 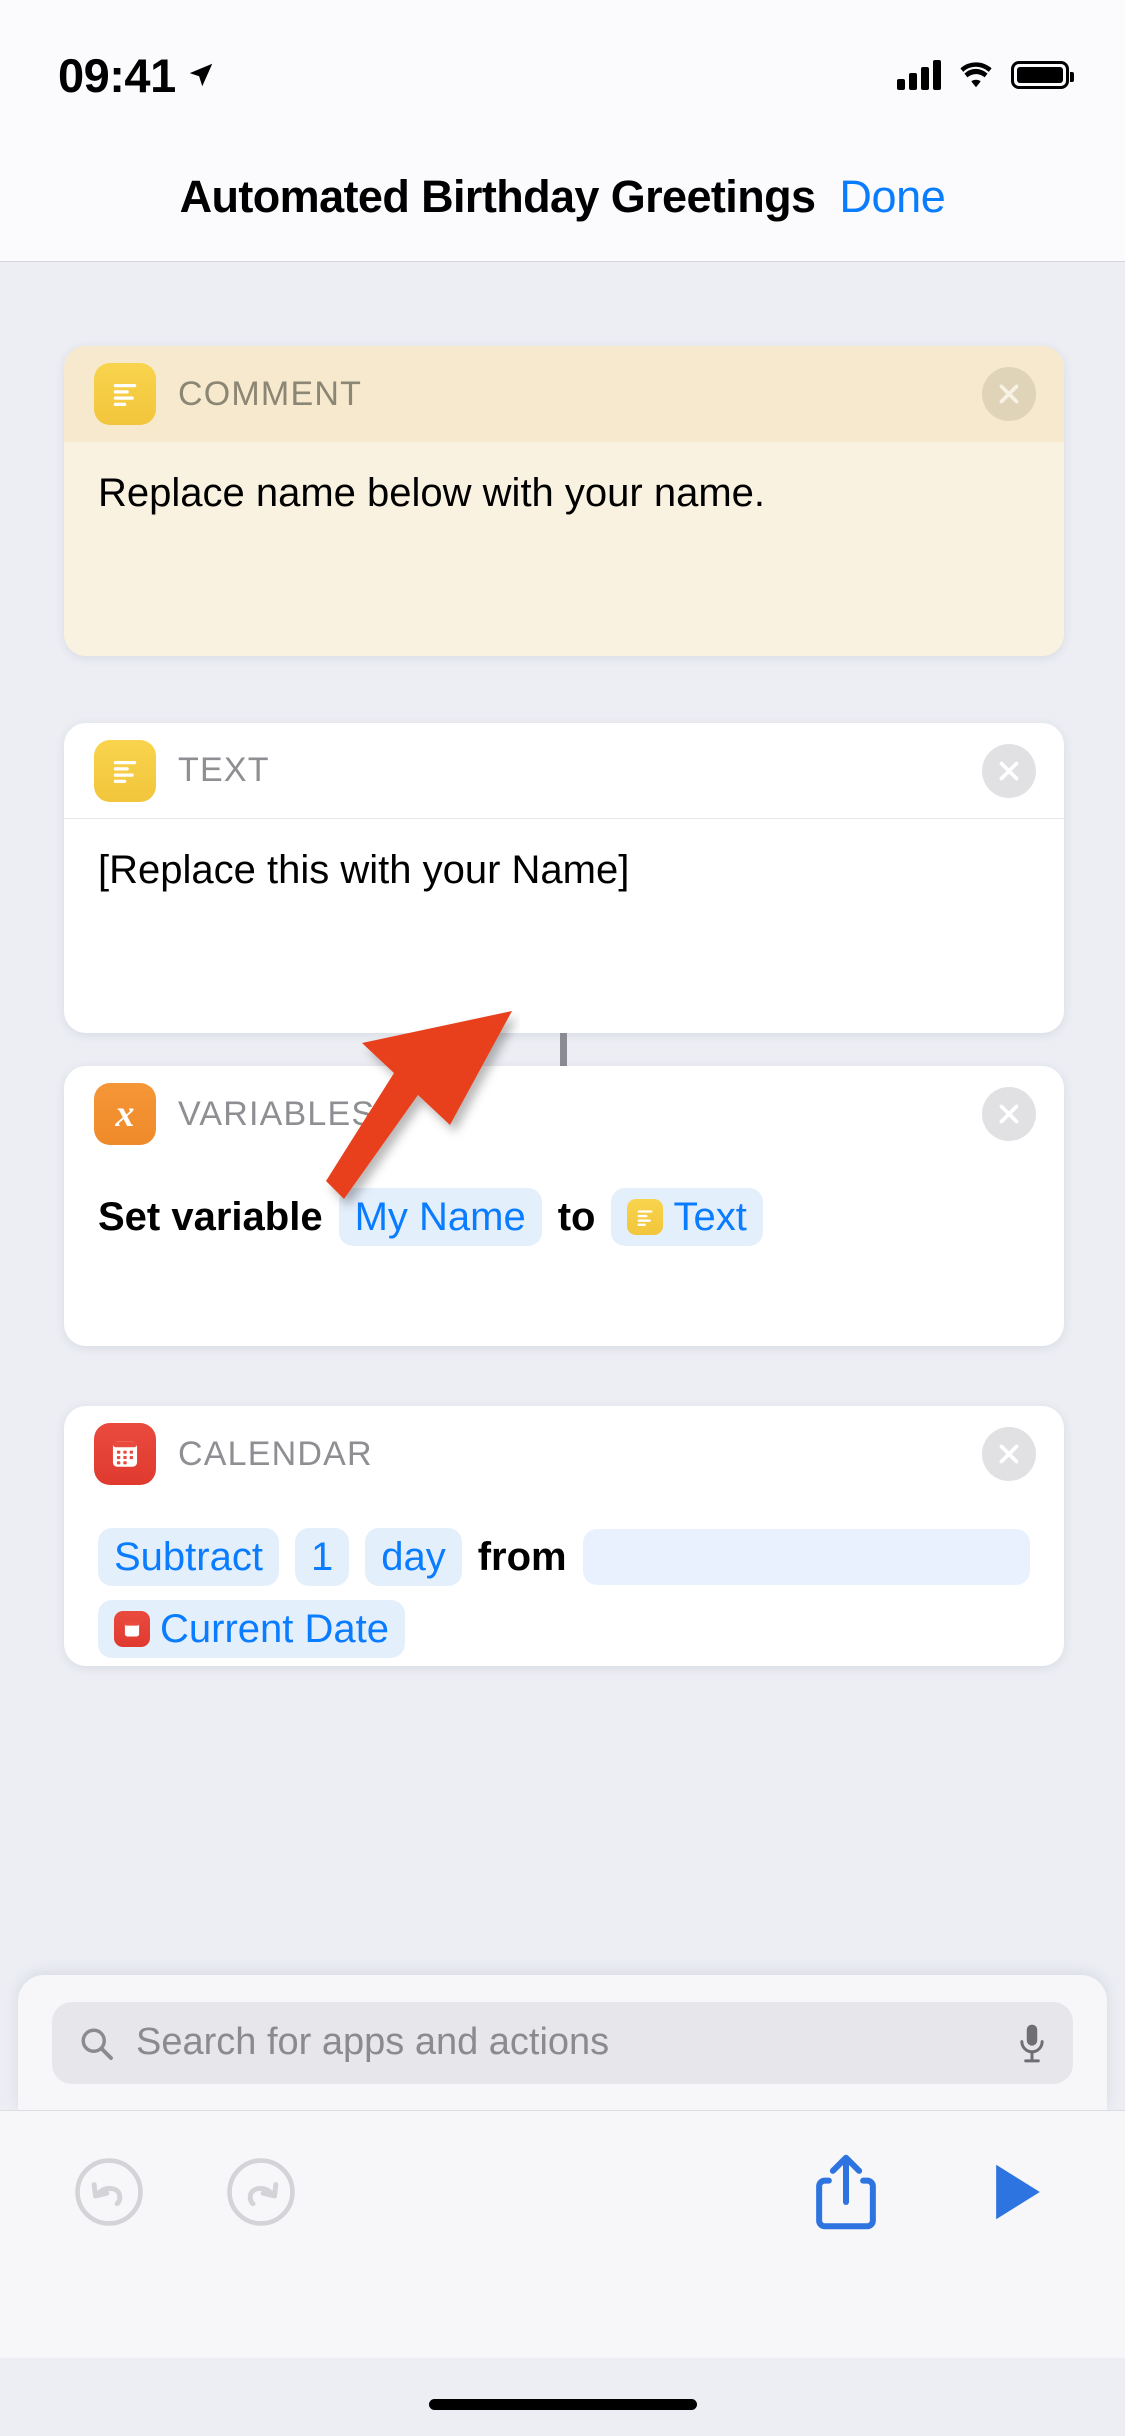 What do you see at coordinates (373, 2042) in the screenshot?
I see `search-placeholder: Search for apps and actions` at bounding box center [373, 2042].